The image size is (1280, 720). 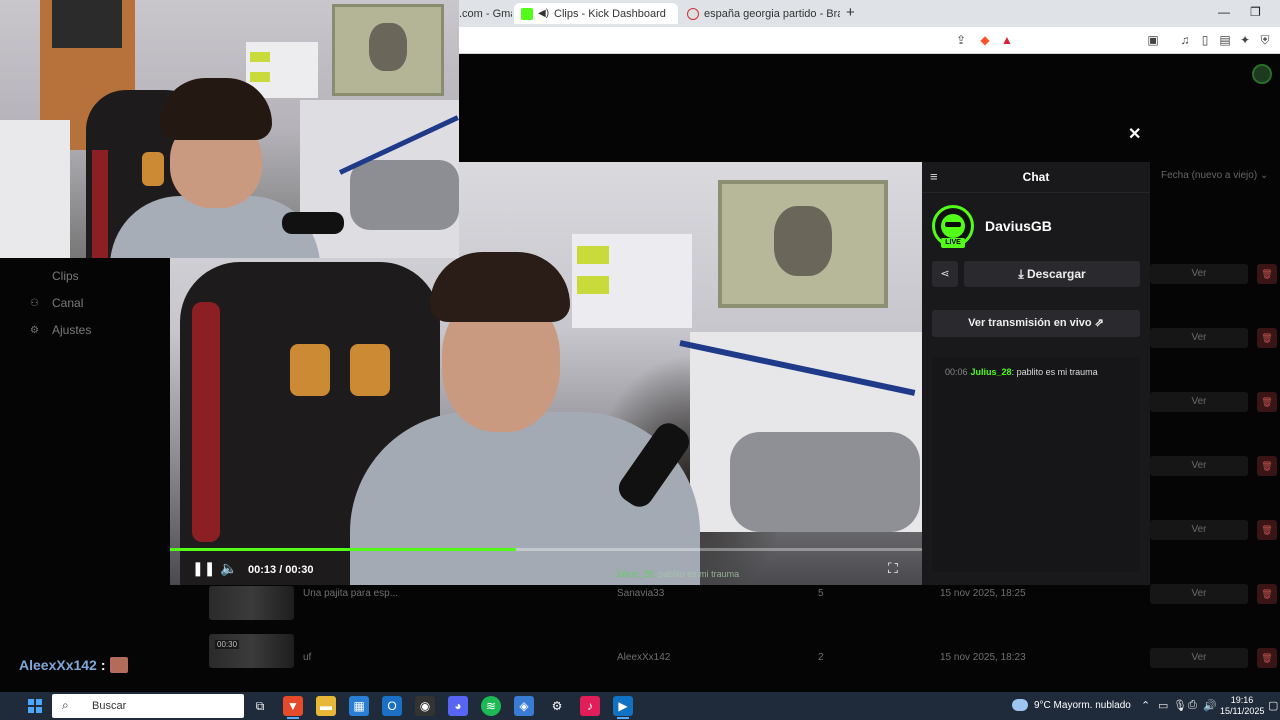 I want to click on new-tab-button: +, so click(x=850, y=12).